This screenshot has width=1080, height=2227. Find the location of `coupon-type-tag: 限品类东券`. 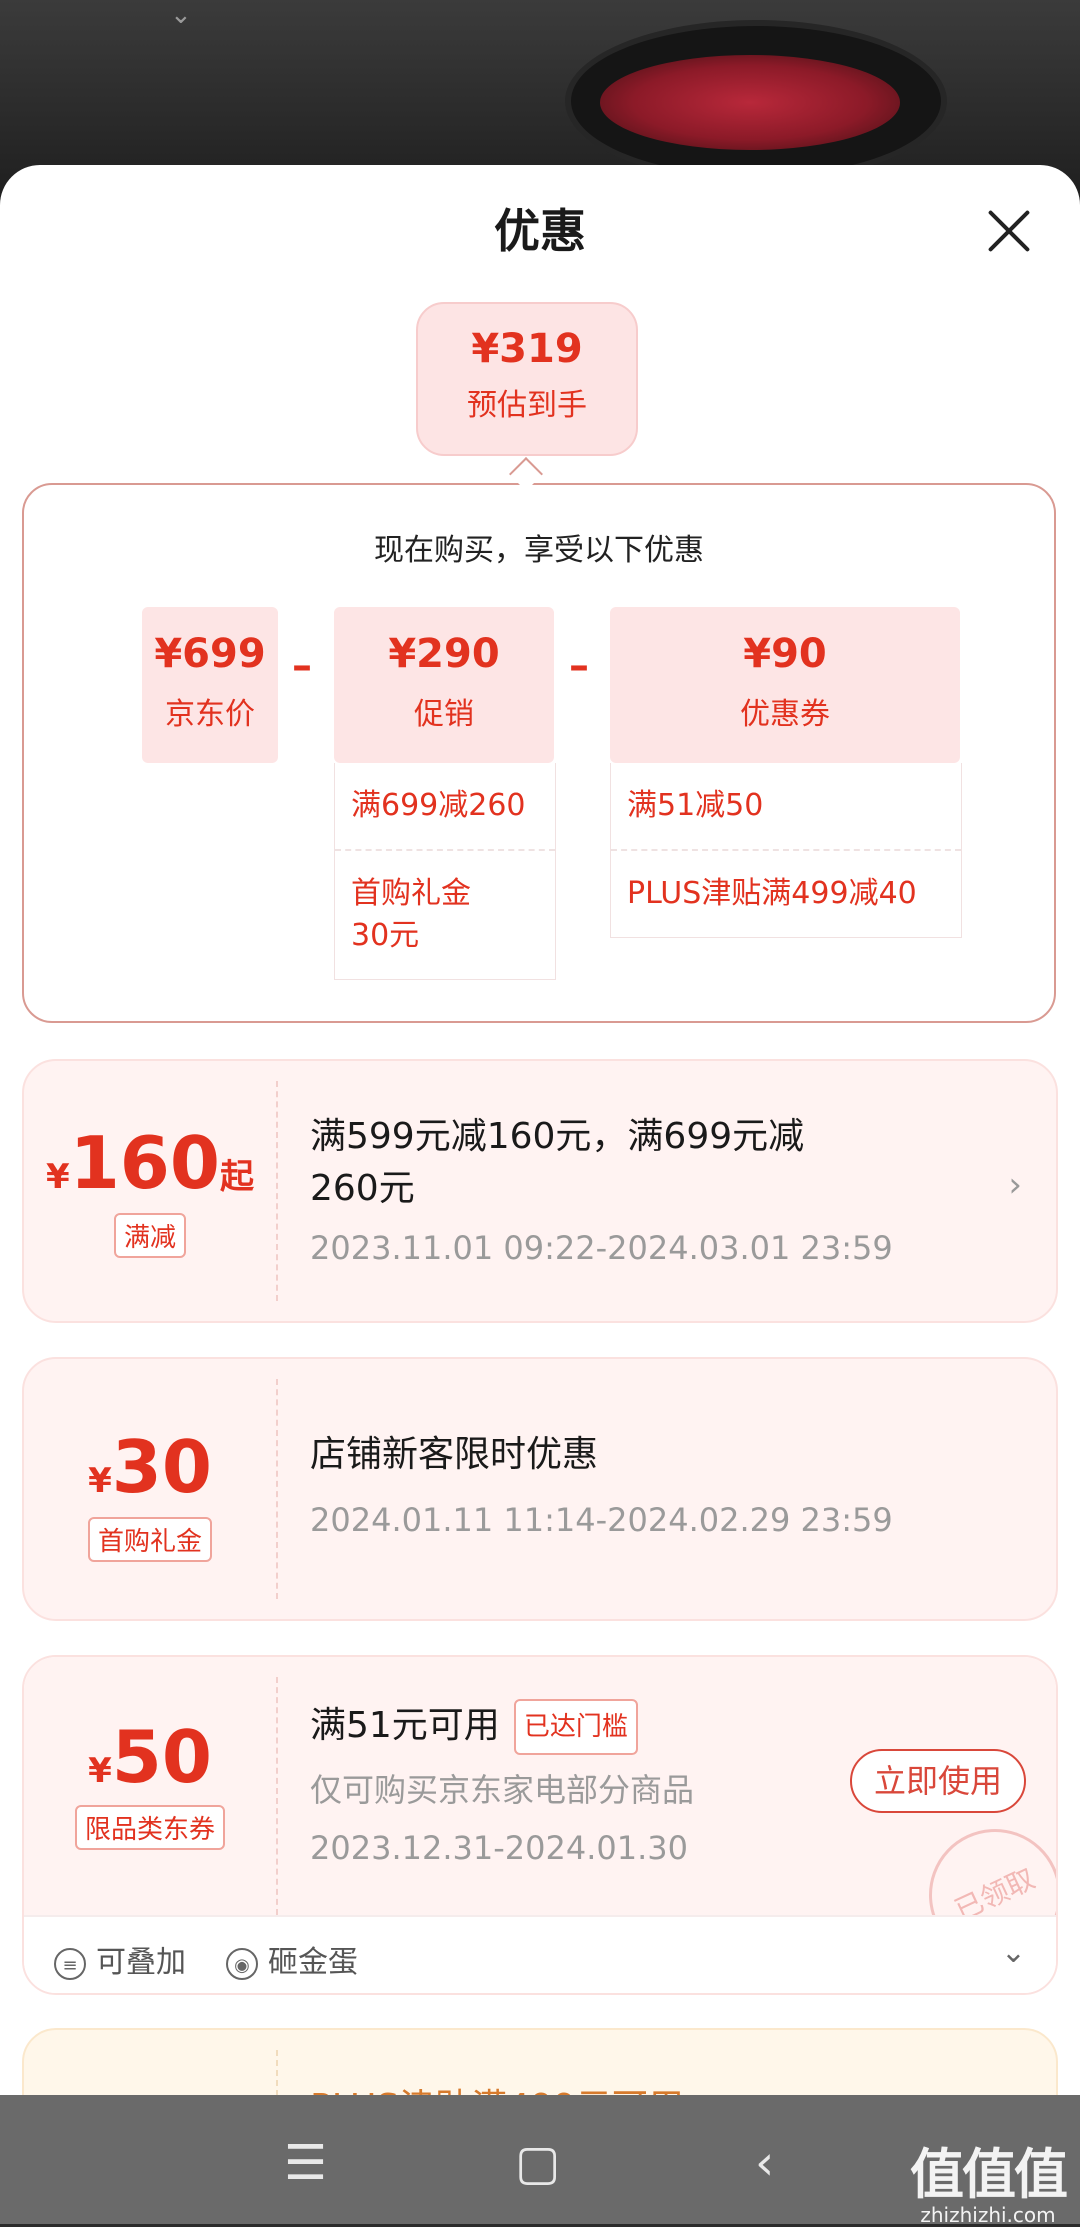

coupon-type-tag: 限品类东券 is located at coordinates (149, 1827).